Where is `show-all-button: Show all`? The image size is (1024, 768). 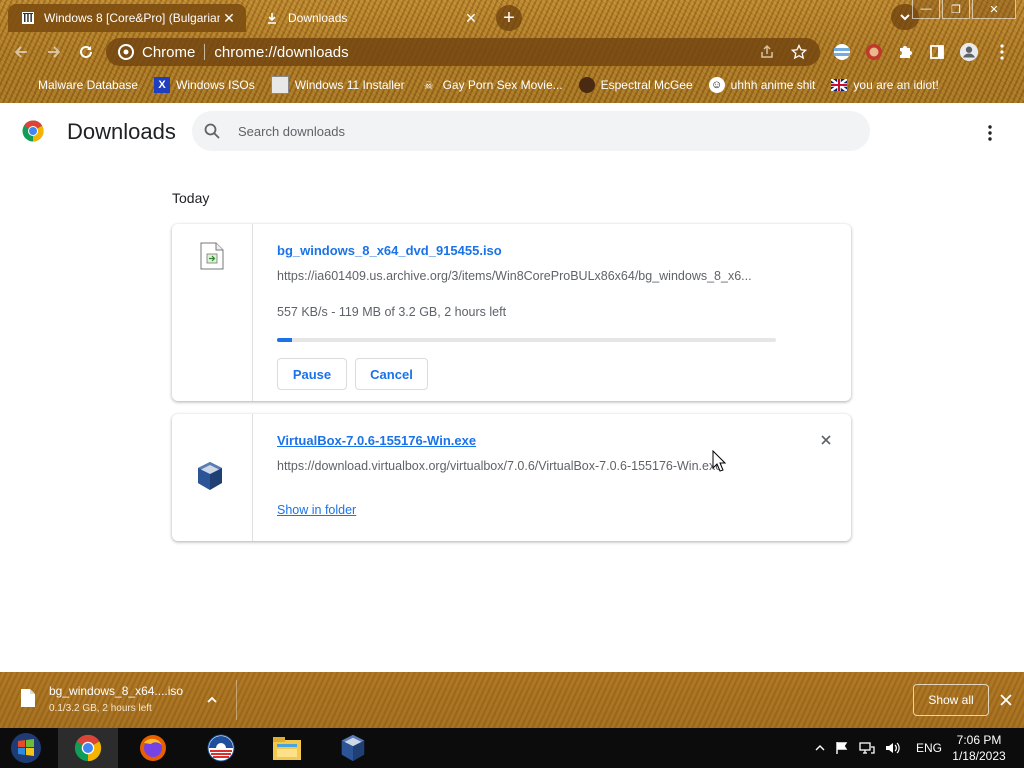
show-all-button: Show all is located at coordinates (951, 700).